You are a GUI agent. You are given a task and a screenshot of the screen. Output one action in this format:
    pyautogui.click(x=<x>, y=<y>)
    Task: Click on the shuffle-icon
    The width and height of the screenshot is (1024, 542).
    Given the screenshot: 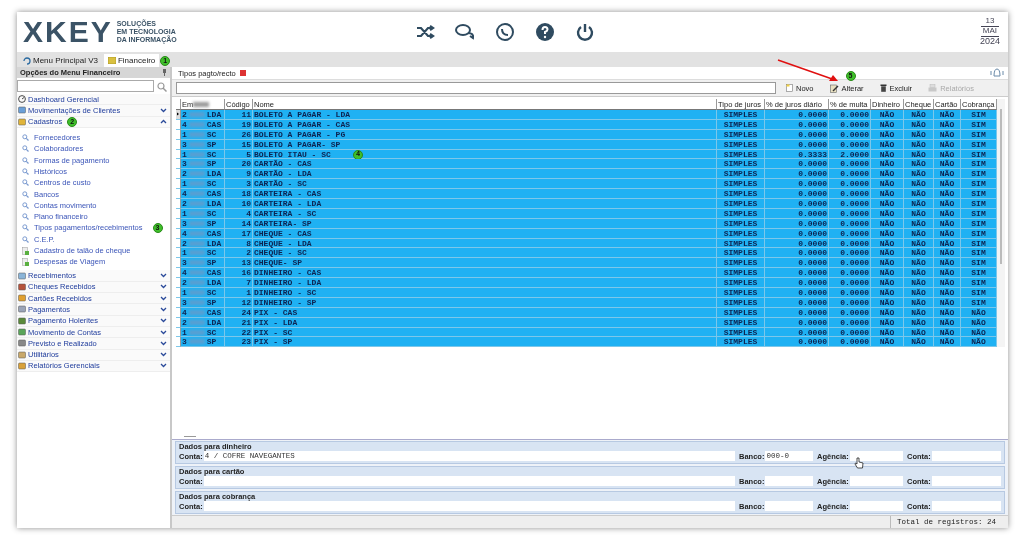 What is the action you would take?
    pyautogui.click(x=424, y=32)
    